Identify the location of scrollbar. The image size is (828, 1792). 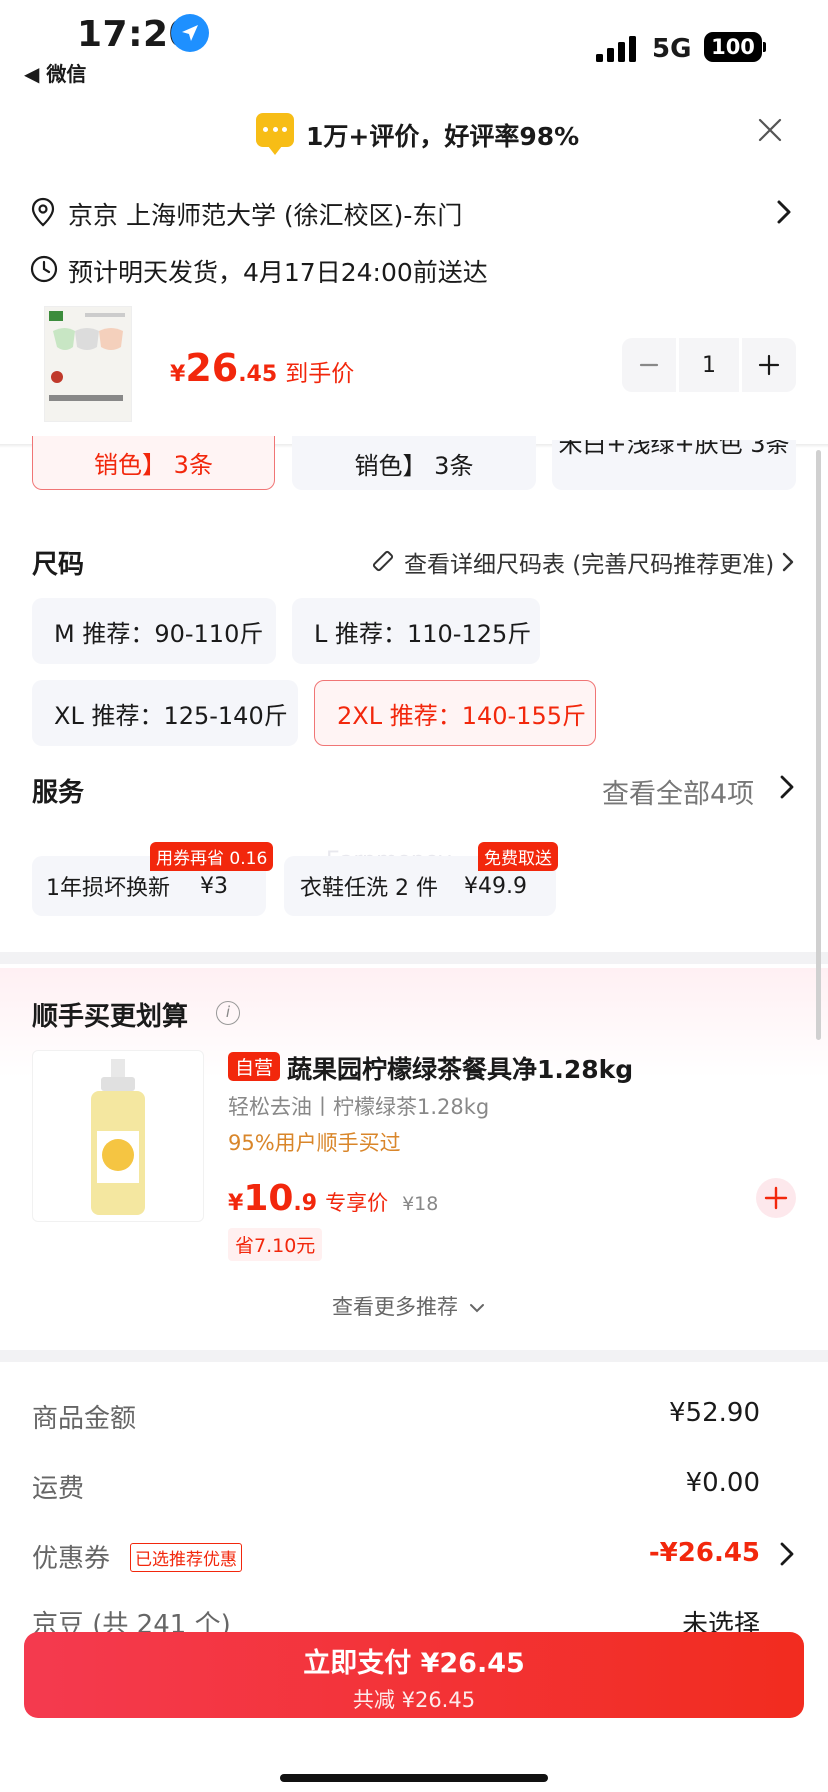
(818, 745).